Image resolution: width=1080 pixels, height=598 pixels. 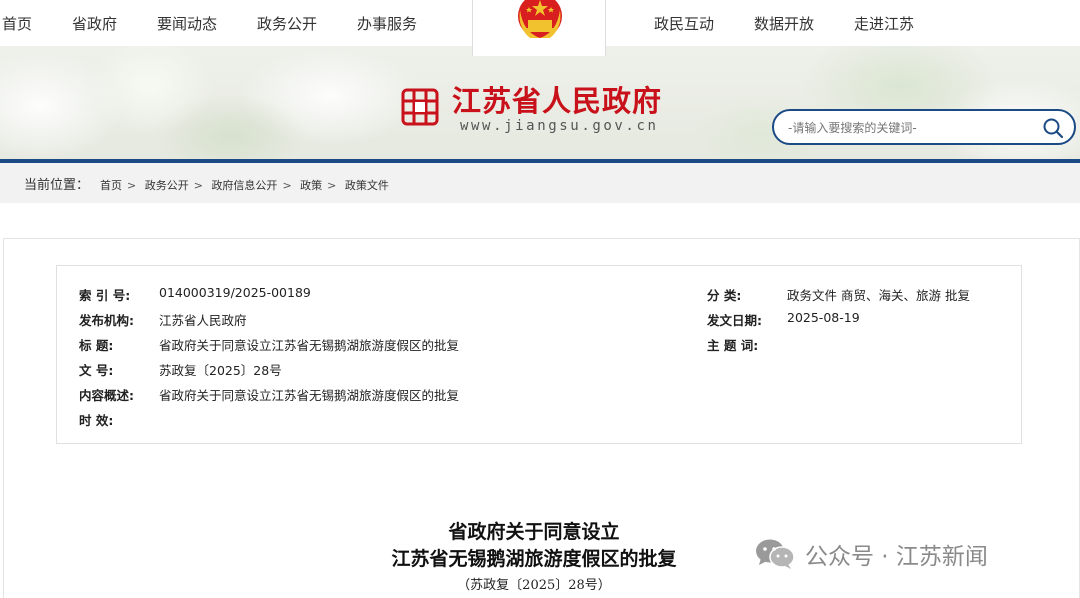 What do you see at coordinates (387, 23) in the screenshot?
I see `nav-item-services: 办事服务` at bounding box center [387, 23].